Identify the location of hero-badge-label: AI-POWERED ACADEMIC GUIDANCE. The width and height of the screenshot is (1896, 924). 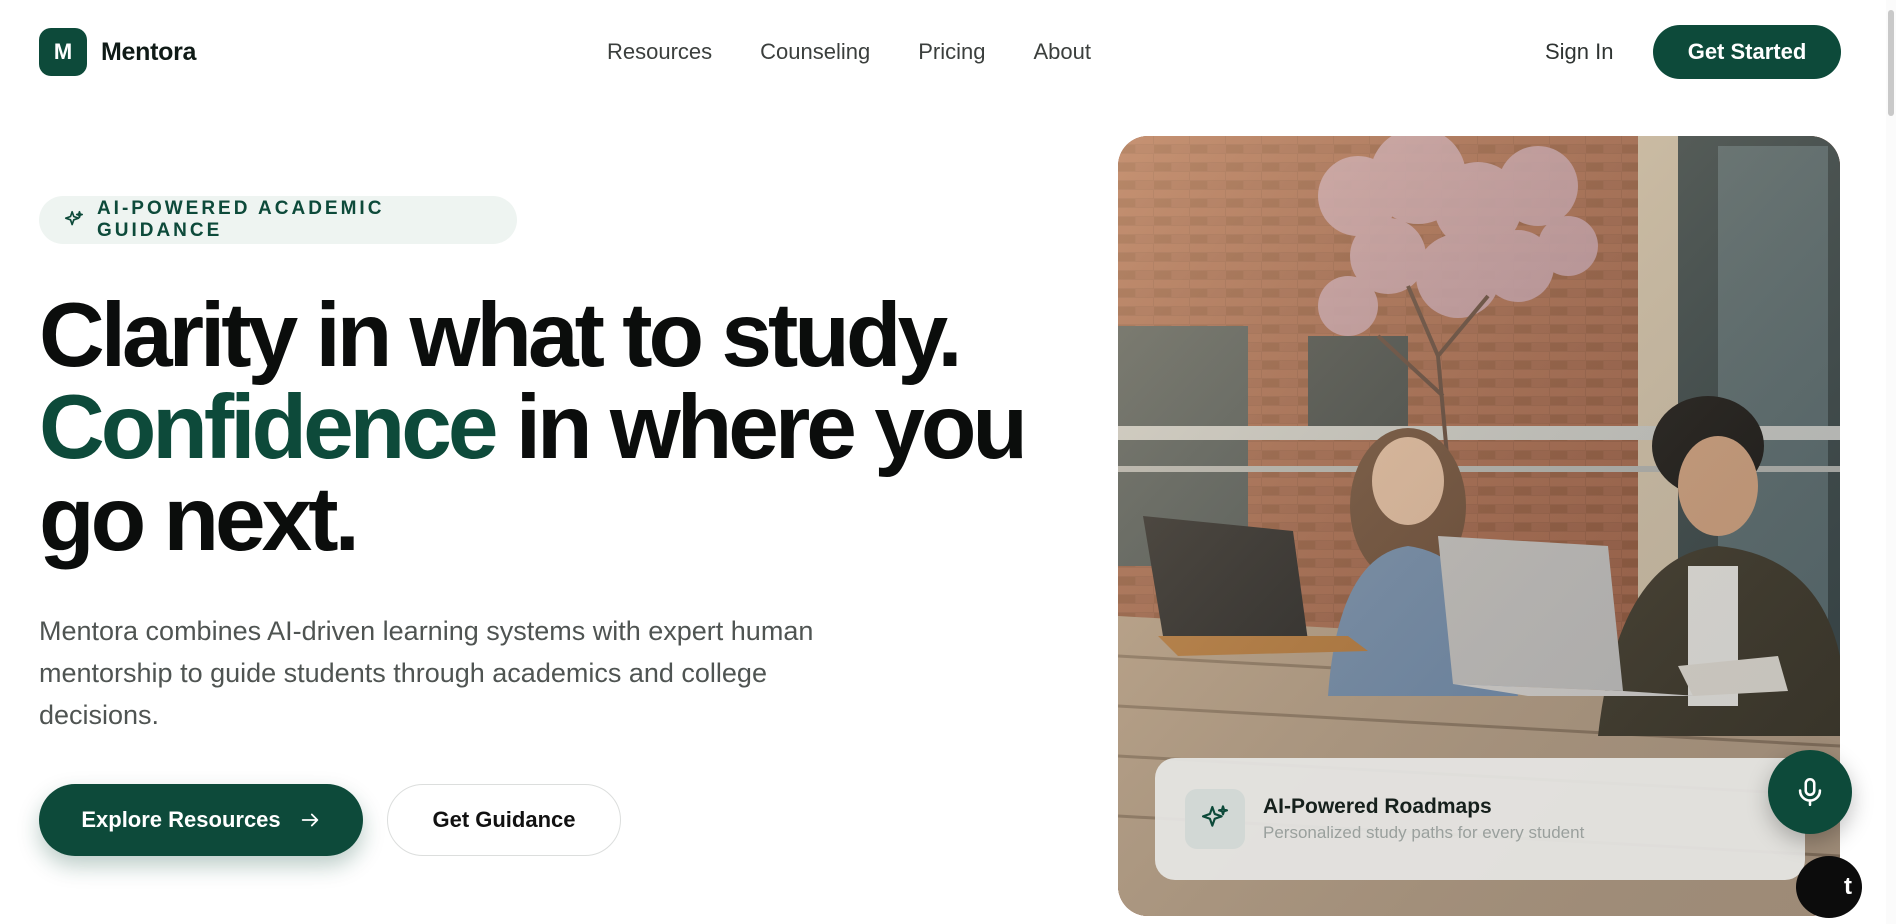
(240, 219).